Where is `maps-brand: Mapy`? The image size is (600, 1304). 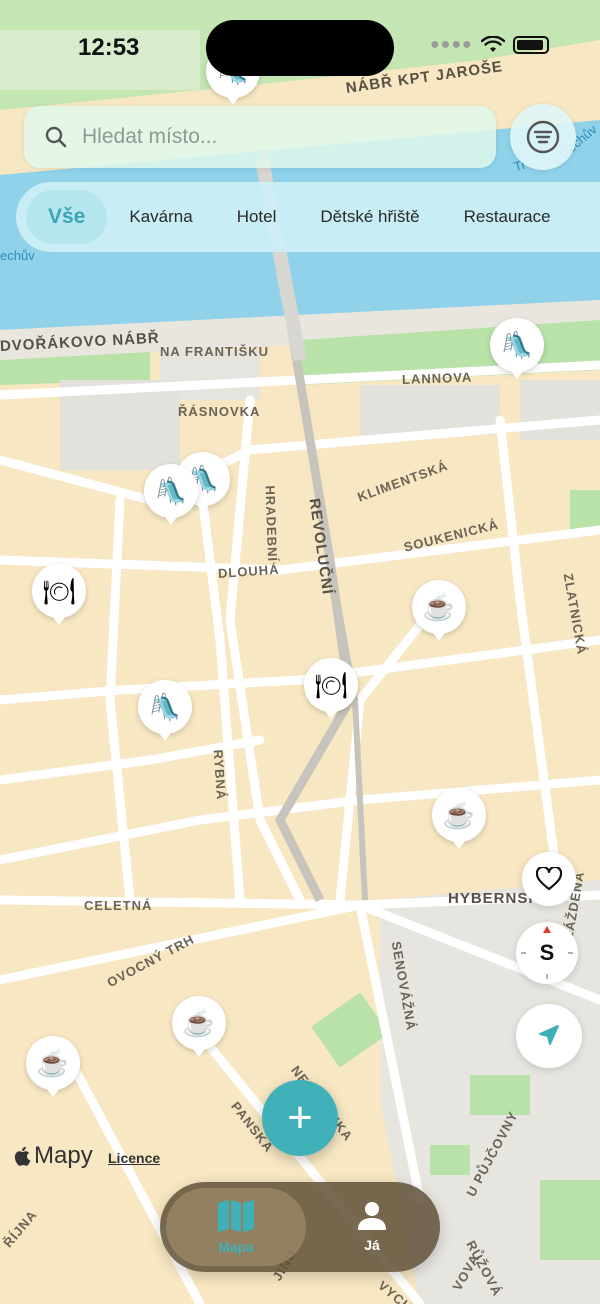 maps-brand: Mapy is located at coordinates (63, 1155).